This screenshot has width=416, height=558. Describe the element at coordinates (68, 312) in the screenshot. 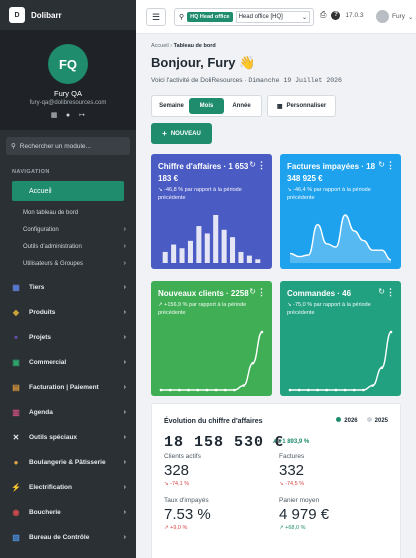

I see `sidebar-module-item: ◆ Produits ›` at that location.